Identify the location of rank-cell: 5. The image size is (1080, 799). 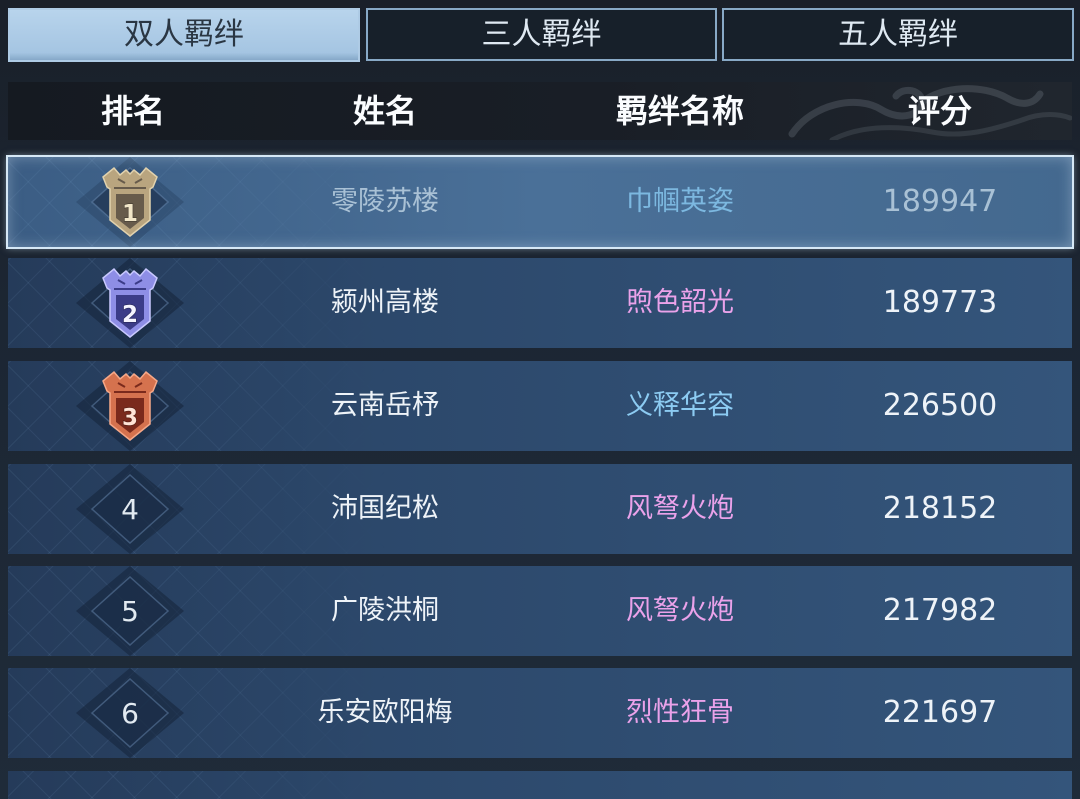
(130, 611).